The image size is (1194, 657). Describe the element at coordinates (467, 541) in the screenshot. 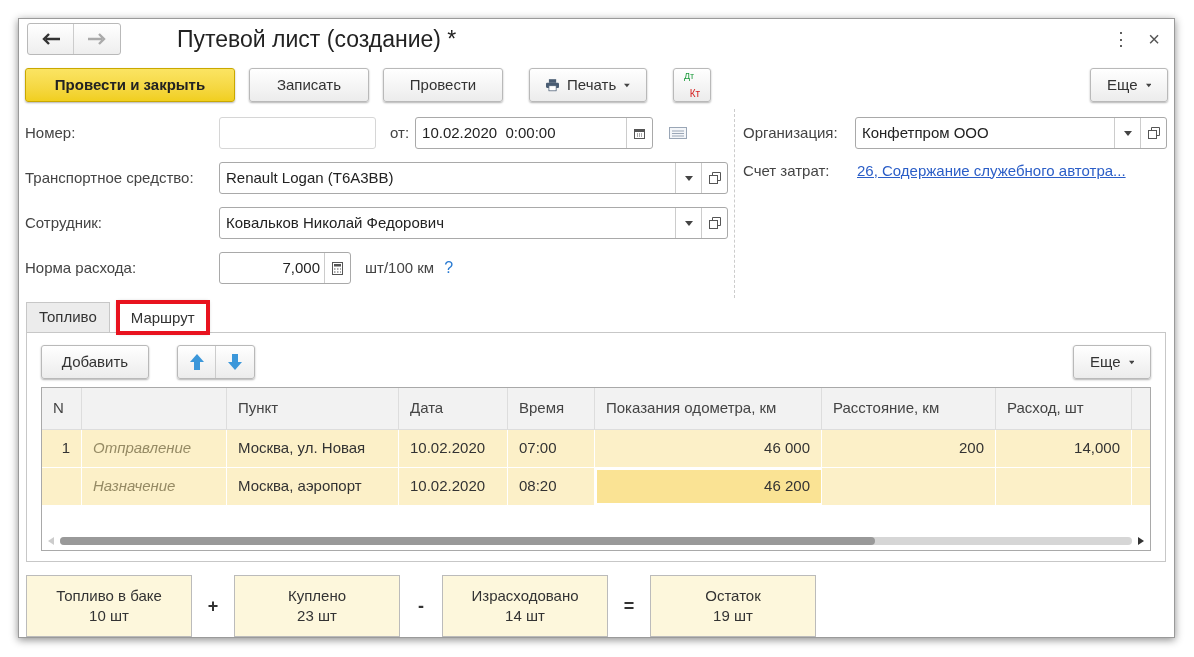

I see `scrollbar-thumb` at that location.